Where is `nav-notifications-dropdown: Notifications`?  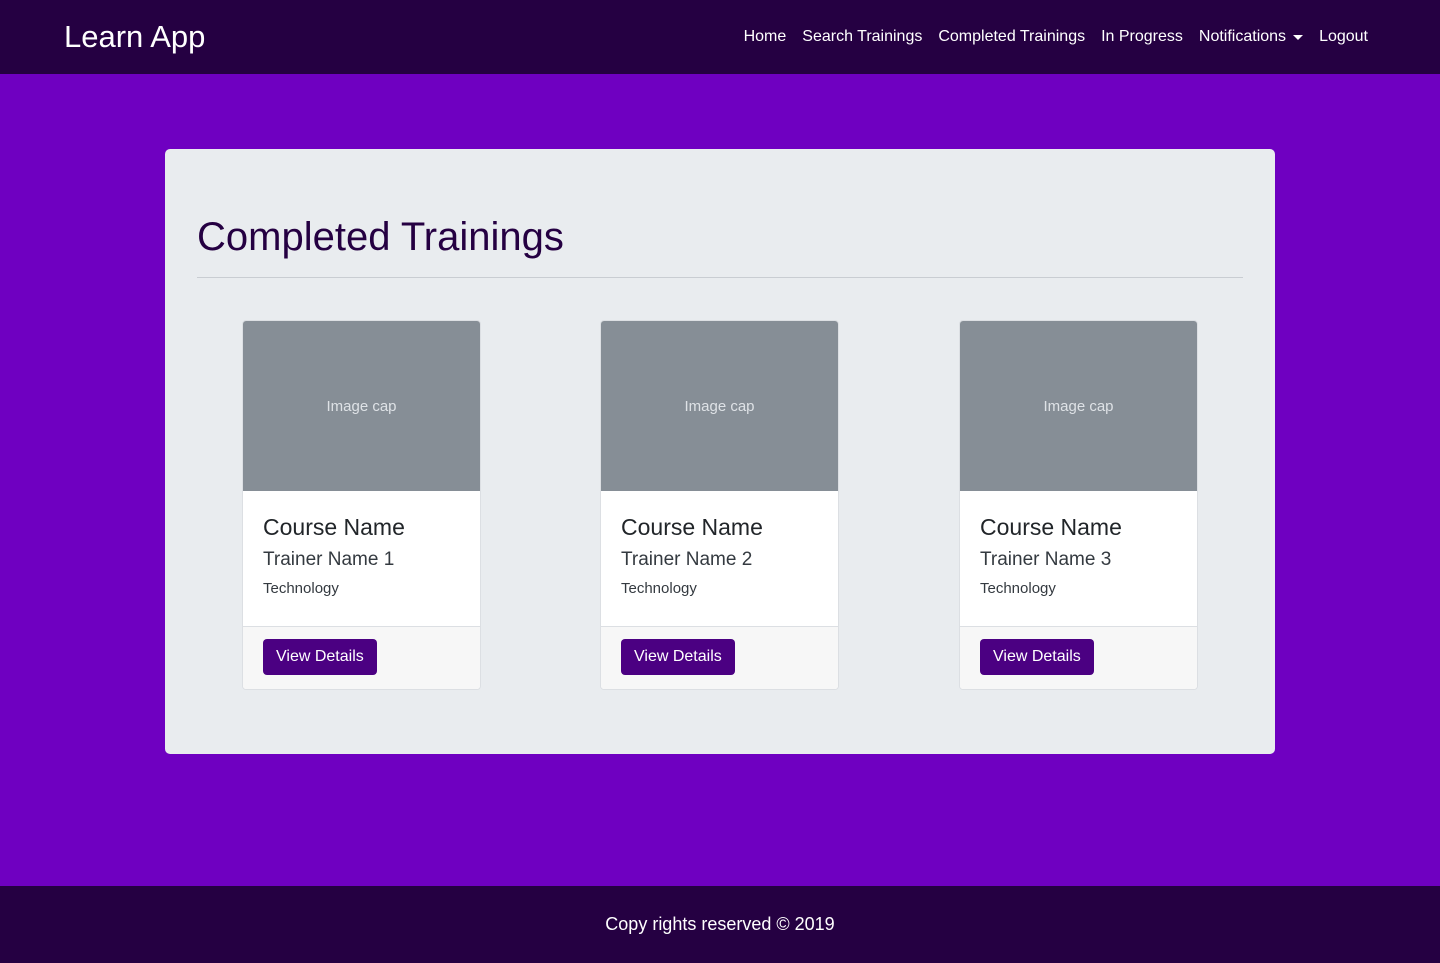
nav-notifications-dropdown: Notifications is located at coordinates (1251, 37).